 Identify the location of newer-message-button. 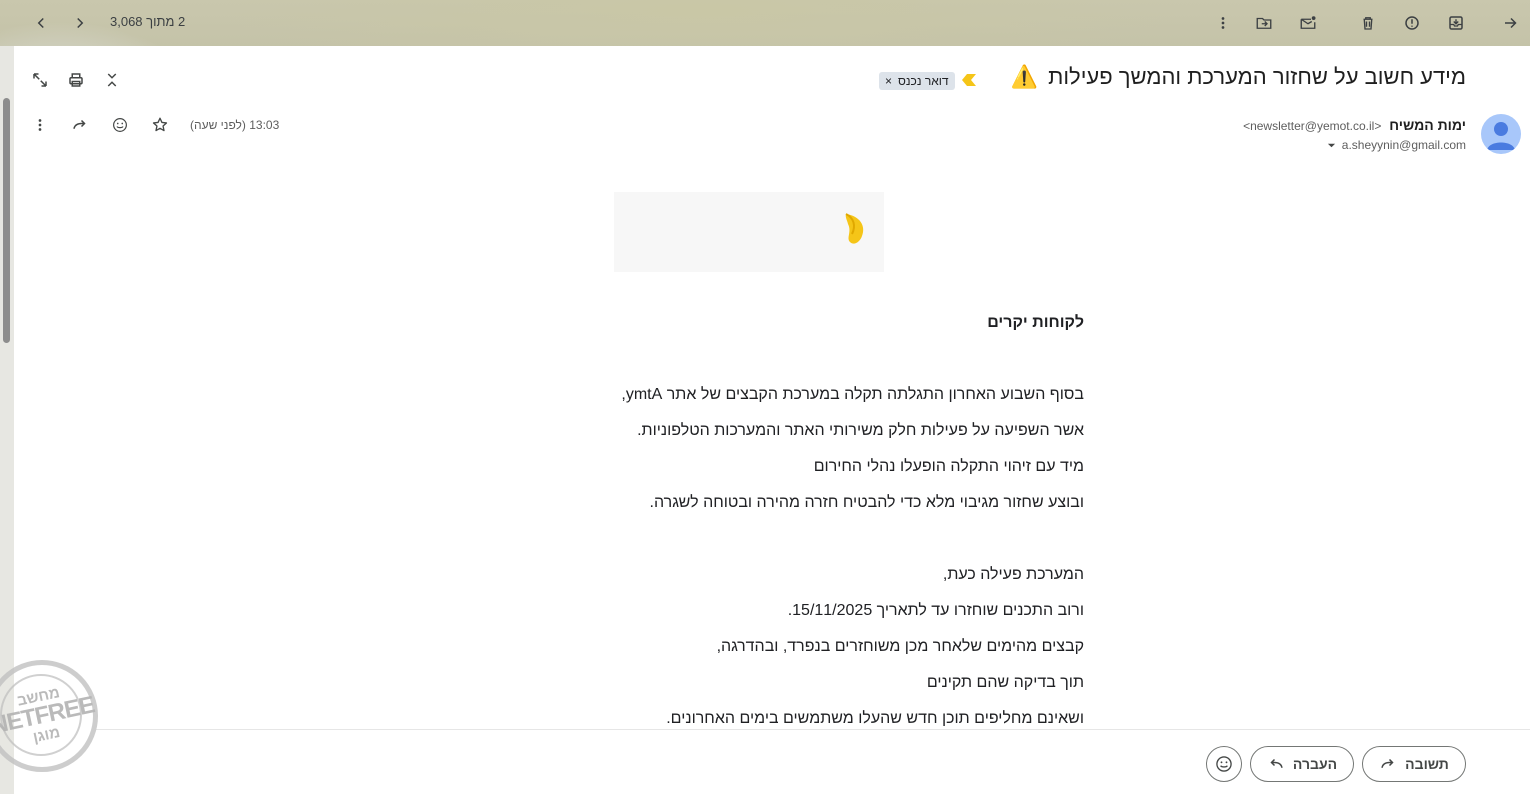
(80, 23).